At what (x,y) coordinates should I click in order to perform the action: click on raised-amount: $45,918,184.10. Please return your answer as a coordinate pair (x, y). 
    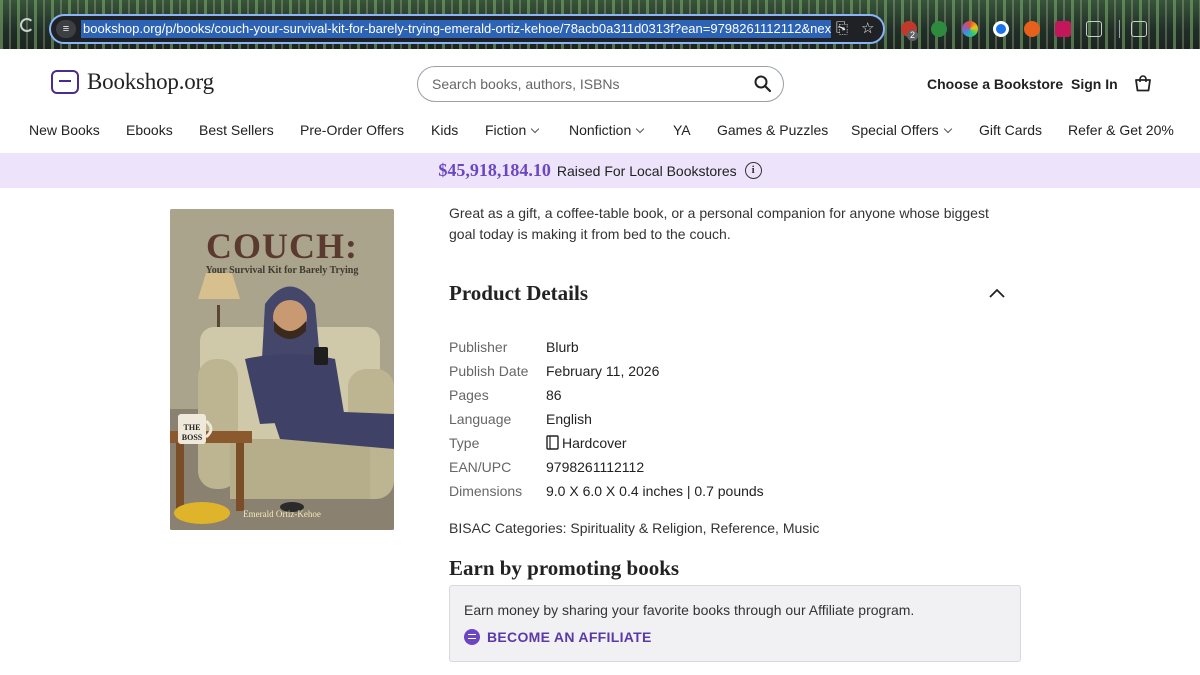
    Looking at the image, I should click on (494, 170).